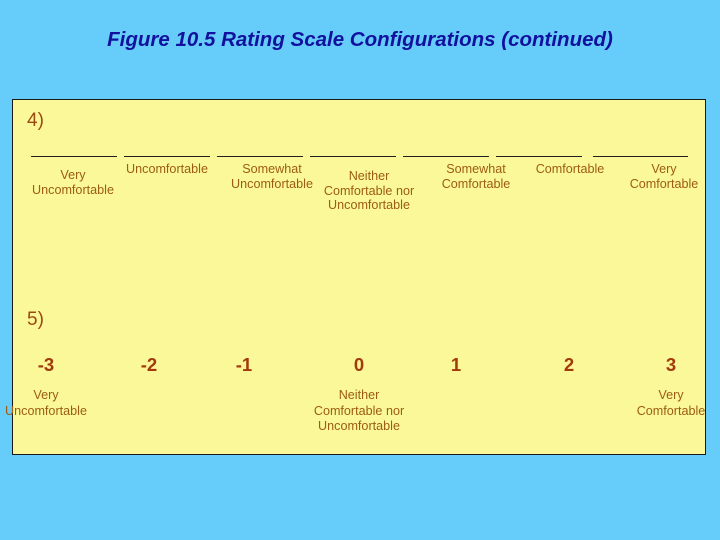 This screenshot has width=720, height=540. Describe the element at coordinates (167, 169) in the screenshot. I see `rating-label-2: Uncomfortable` at that location.